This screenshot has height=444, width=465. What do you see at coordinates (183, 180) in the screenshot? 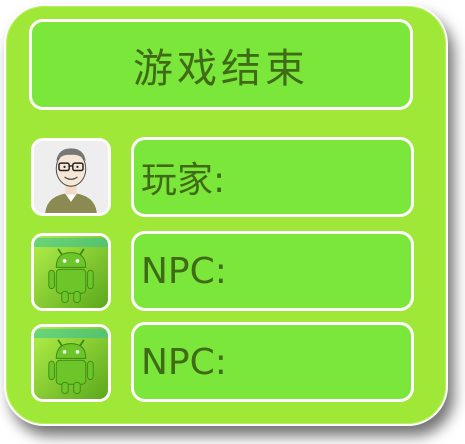
I see `player-label: 玩家:` at bounding box center [183, 180].